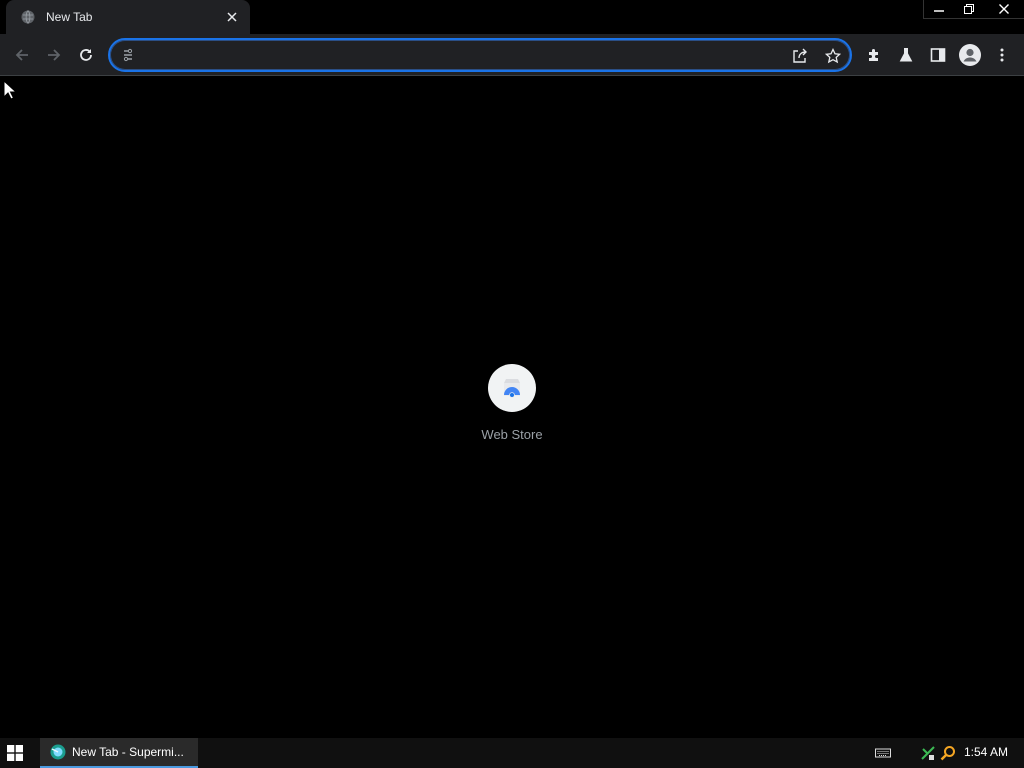  What do you see at coordinates (1004, 9) in the screenshot?
I see `close-icon` at bounding box center [1004, 9].